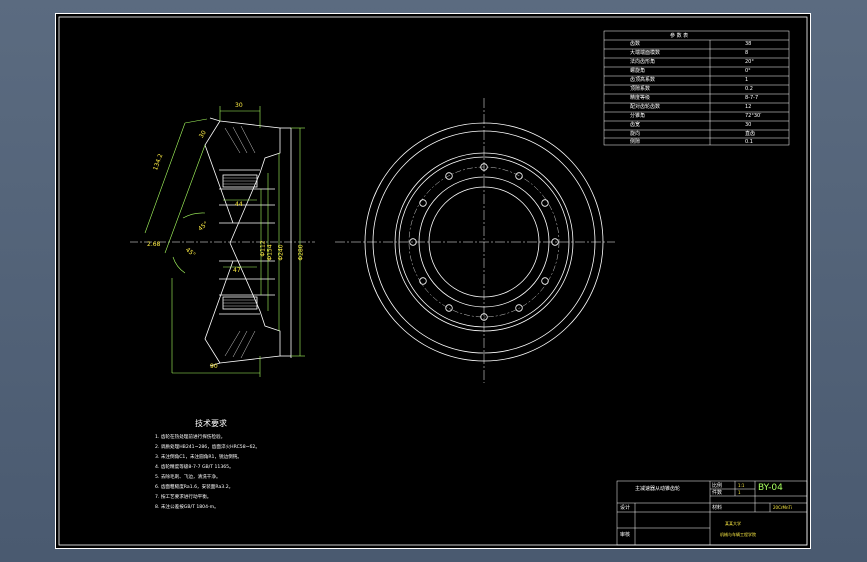 The height and width of the screenshot is (562, 867). I want to click on param-value-11: 0.1, so click(749, 142).